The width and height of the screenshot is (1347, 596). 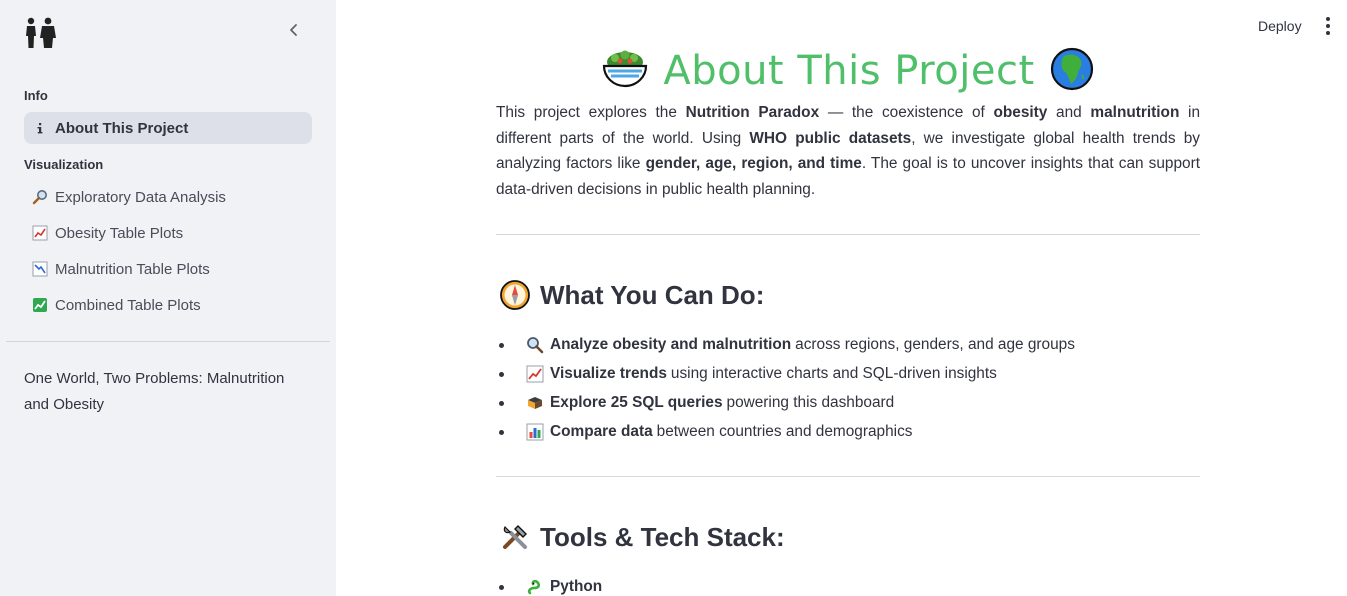 I want to click on collapse-sidebar-button, so click(x=294, y=30).